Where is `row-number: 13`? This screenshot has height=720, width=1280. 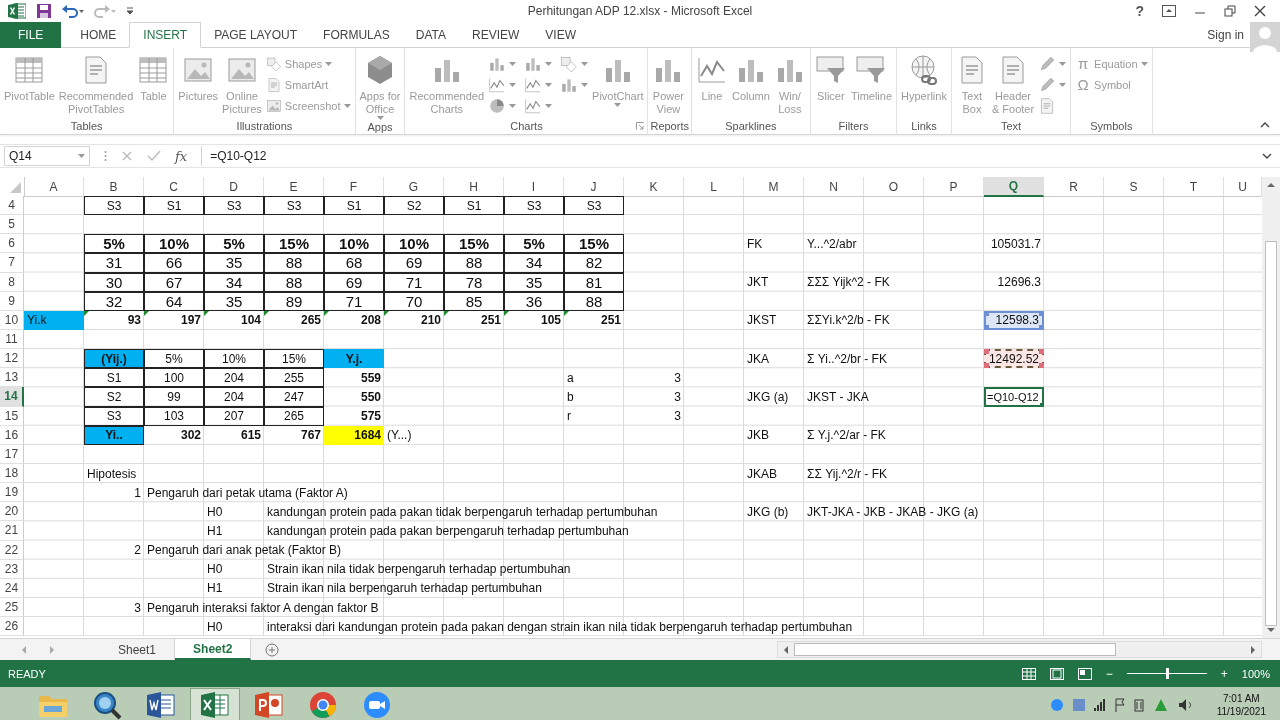 row-number: 13 is located at coordinates (12, 378).